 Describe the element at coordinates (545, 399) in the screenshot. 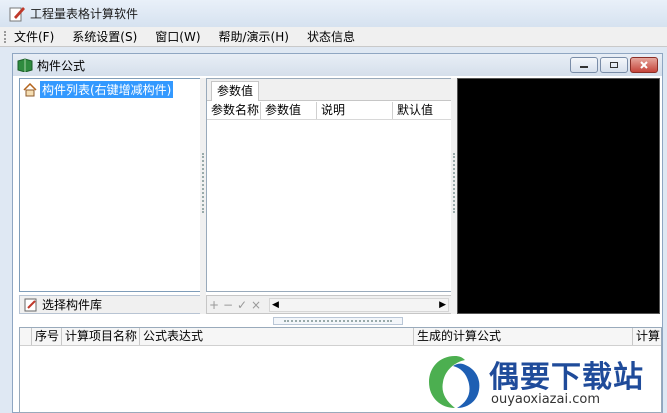

I see `watermark-url: ouyaoxiazai.com` at that location.